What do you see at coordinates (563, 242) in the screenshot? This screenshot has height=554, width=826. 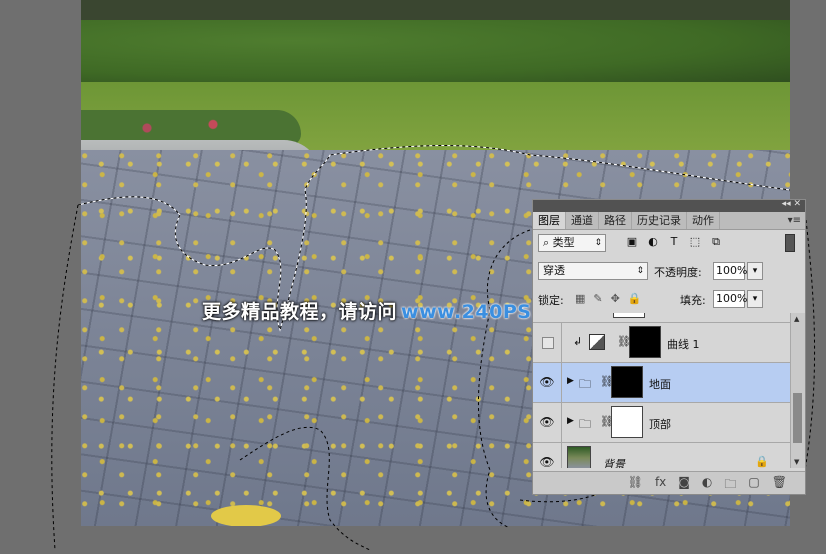 I see `filter-label: 类型` at bounding box center [563, 242].